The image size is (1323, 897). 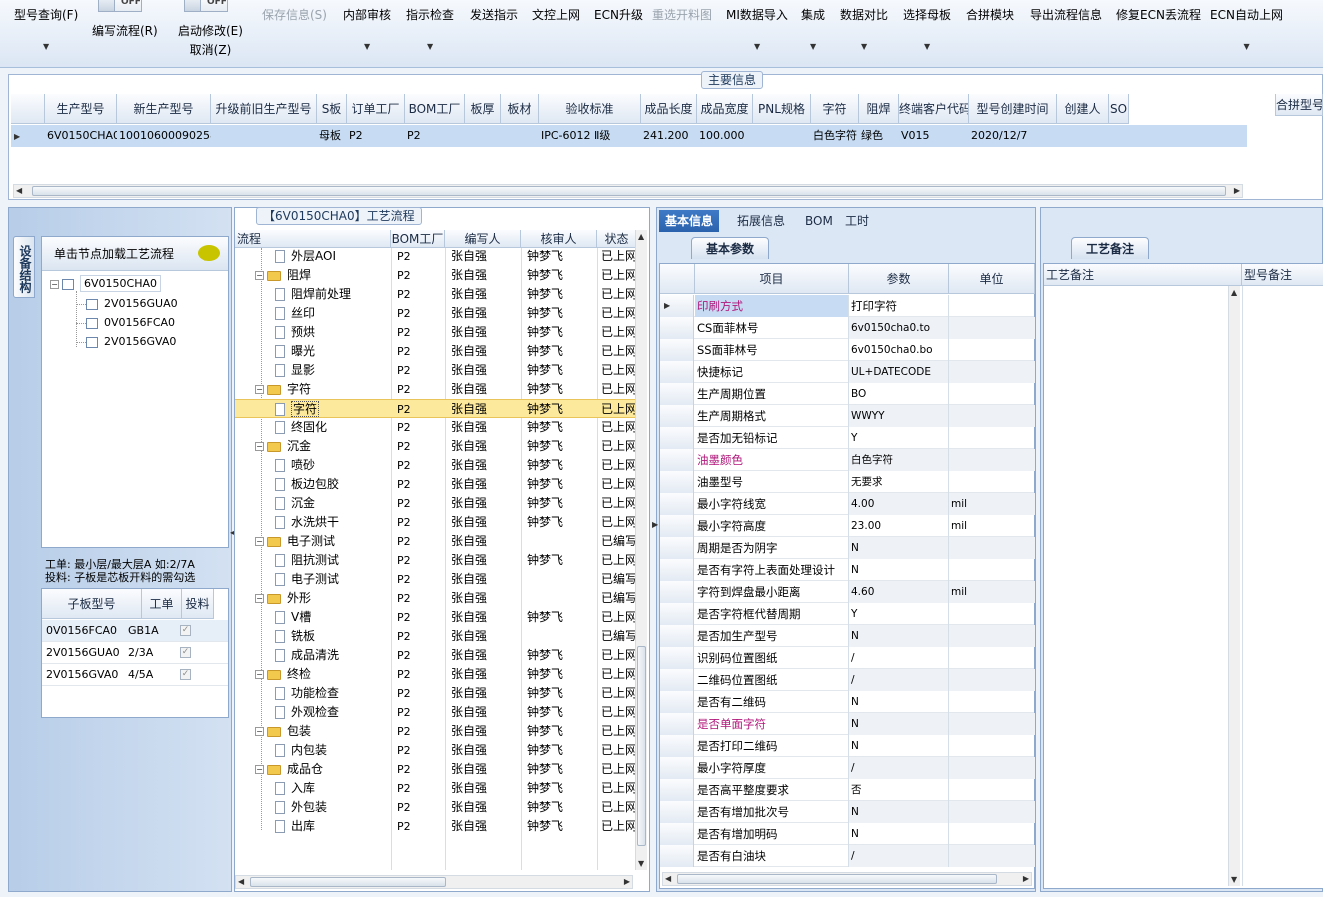 What do you see at coordinates (435, 522) in the screenshot?
I see `process-row: 水洗烘干 P2 张自强 钟梦飞 已上网` at bounding box center [435, 522].